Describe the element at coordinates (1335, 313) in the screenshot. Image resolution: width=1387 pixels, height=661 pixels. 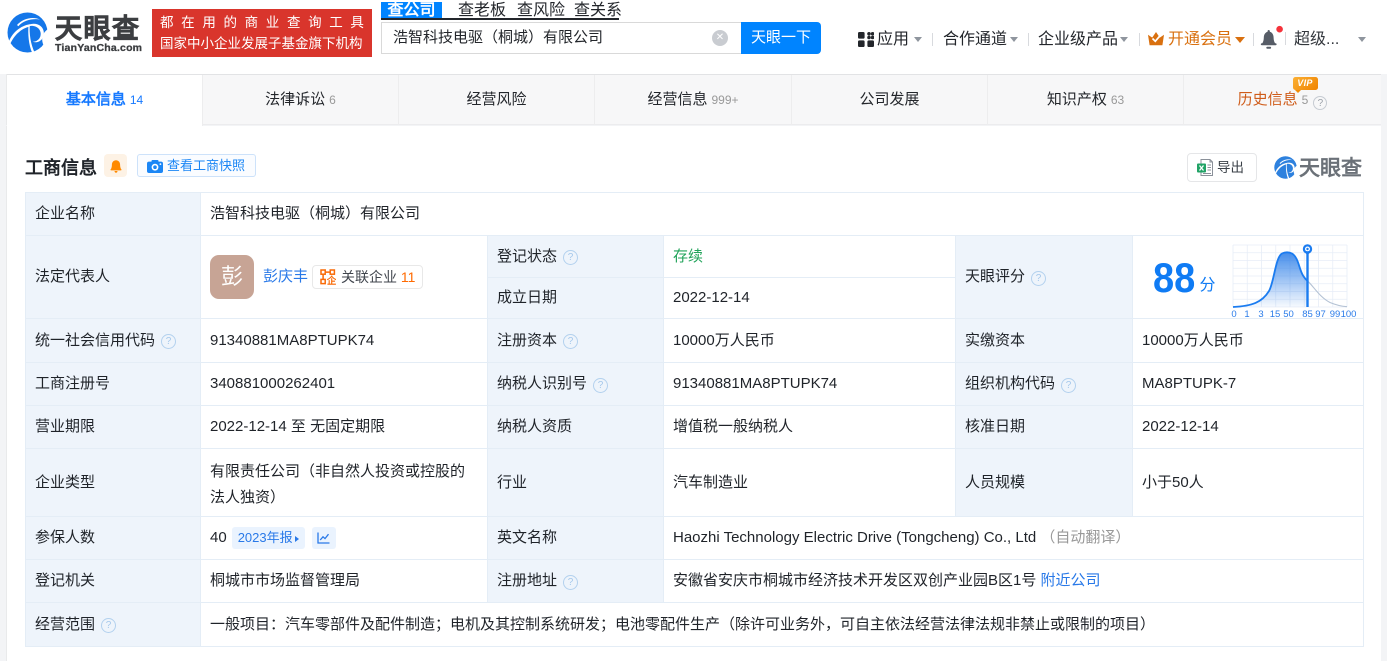
I see `svg-text: 99` at that location.